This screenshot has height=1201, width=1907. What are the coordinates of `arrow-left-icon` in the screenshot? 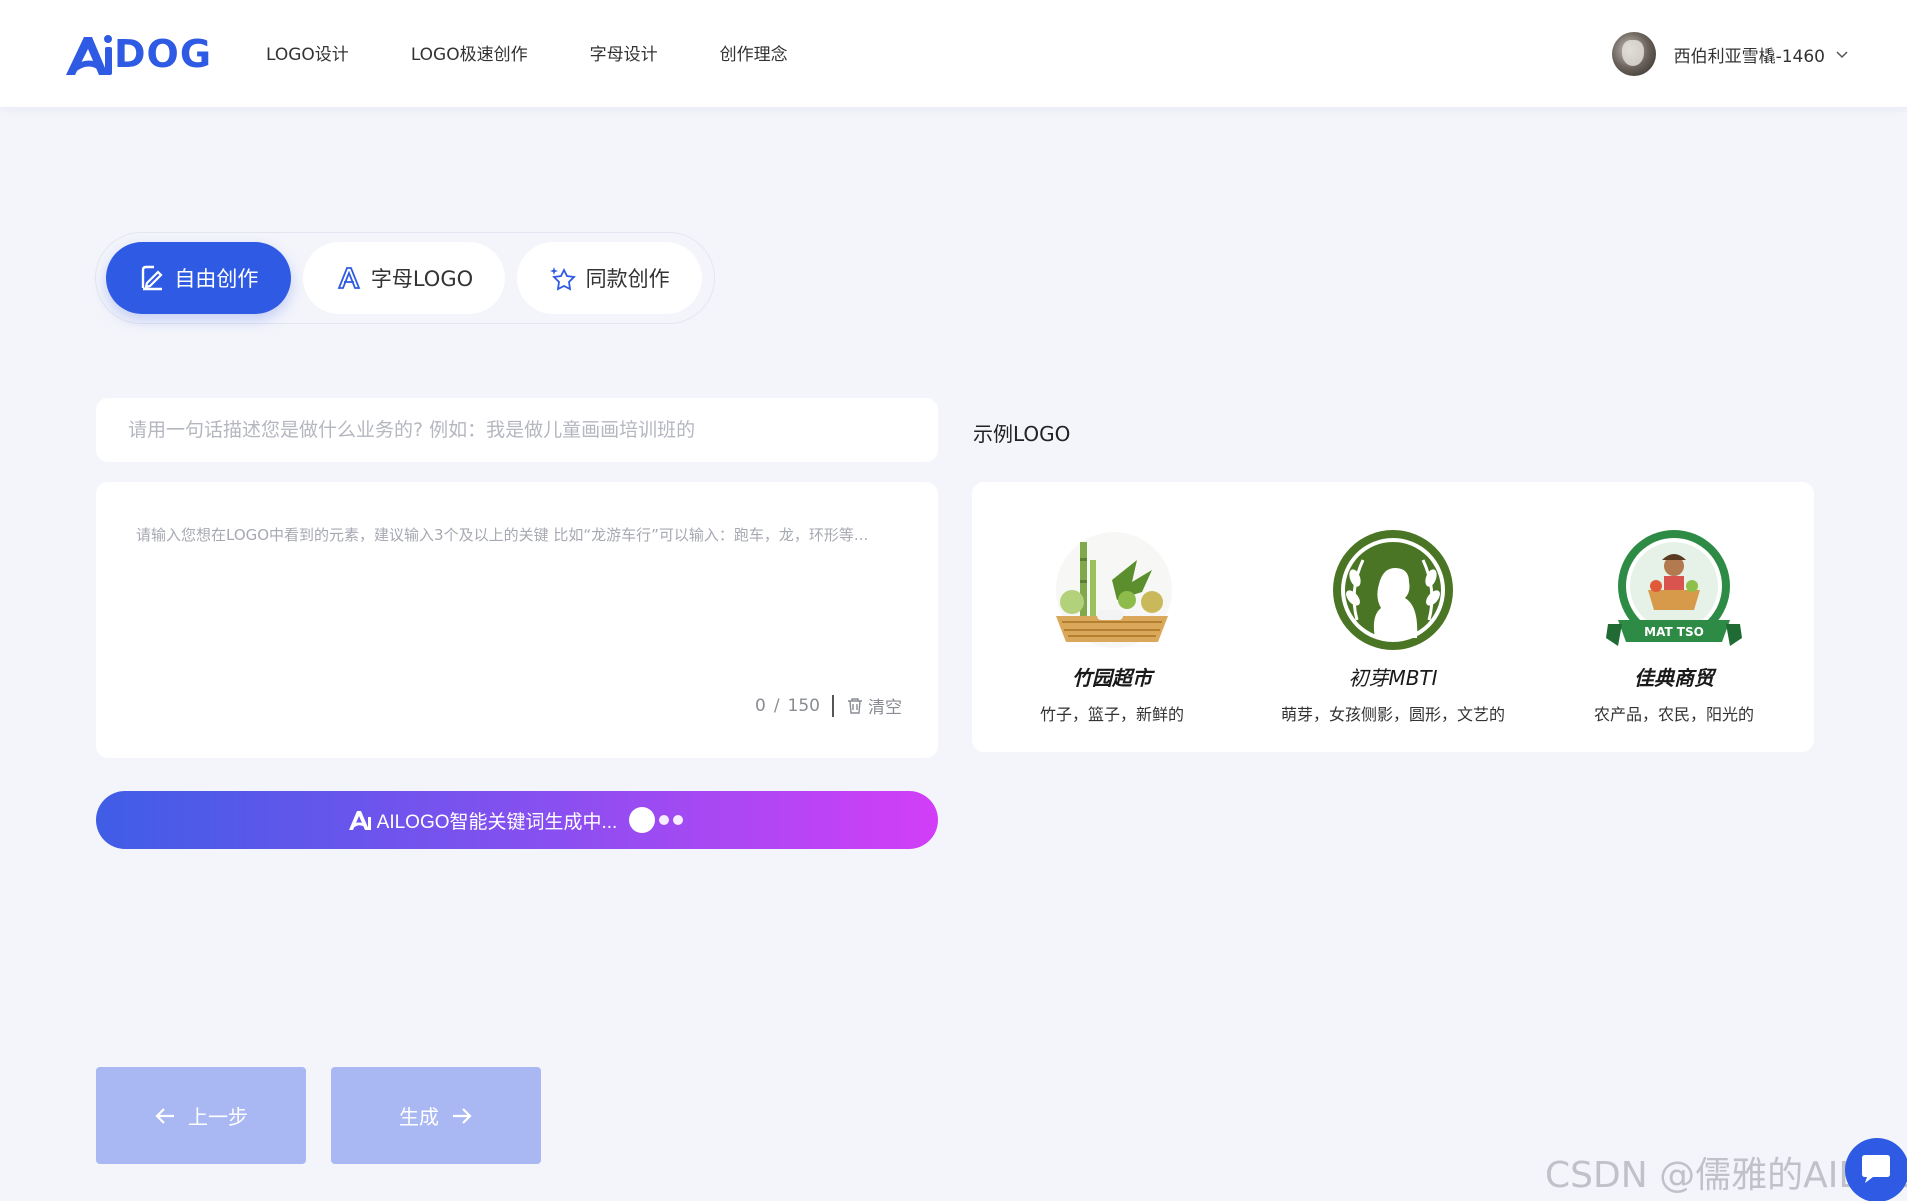 It's located at (164, 1115).